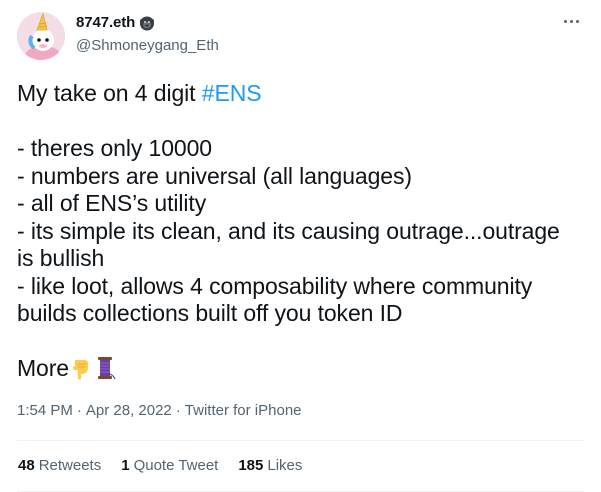 The height and width of the screenshot is (492, 601). I want to click on more-text: More, so click(43, 368).